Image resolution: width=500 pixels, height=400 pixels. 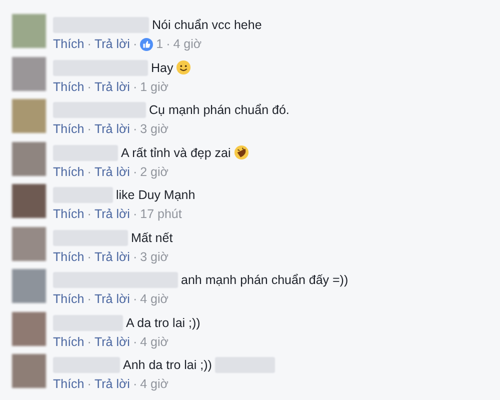 What do you see at coordinates (154, 87) in the screenshot?
I see `comment-time: 1 giờ` at bounding box center [154, 87].